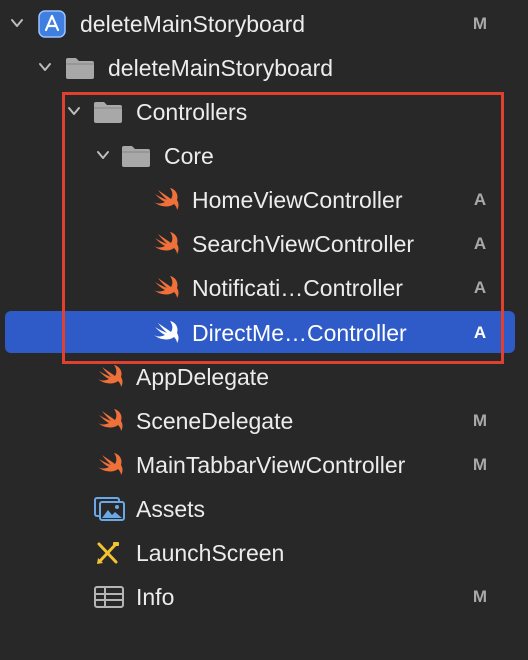 The height and width of the screenshot is (660, 528). I want to click on navigator-item-core: Core, so click(264, 156).